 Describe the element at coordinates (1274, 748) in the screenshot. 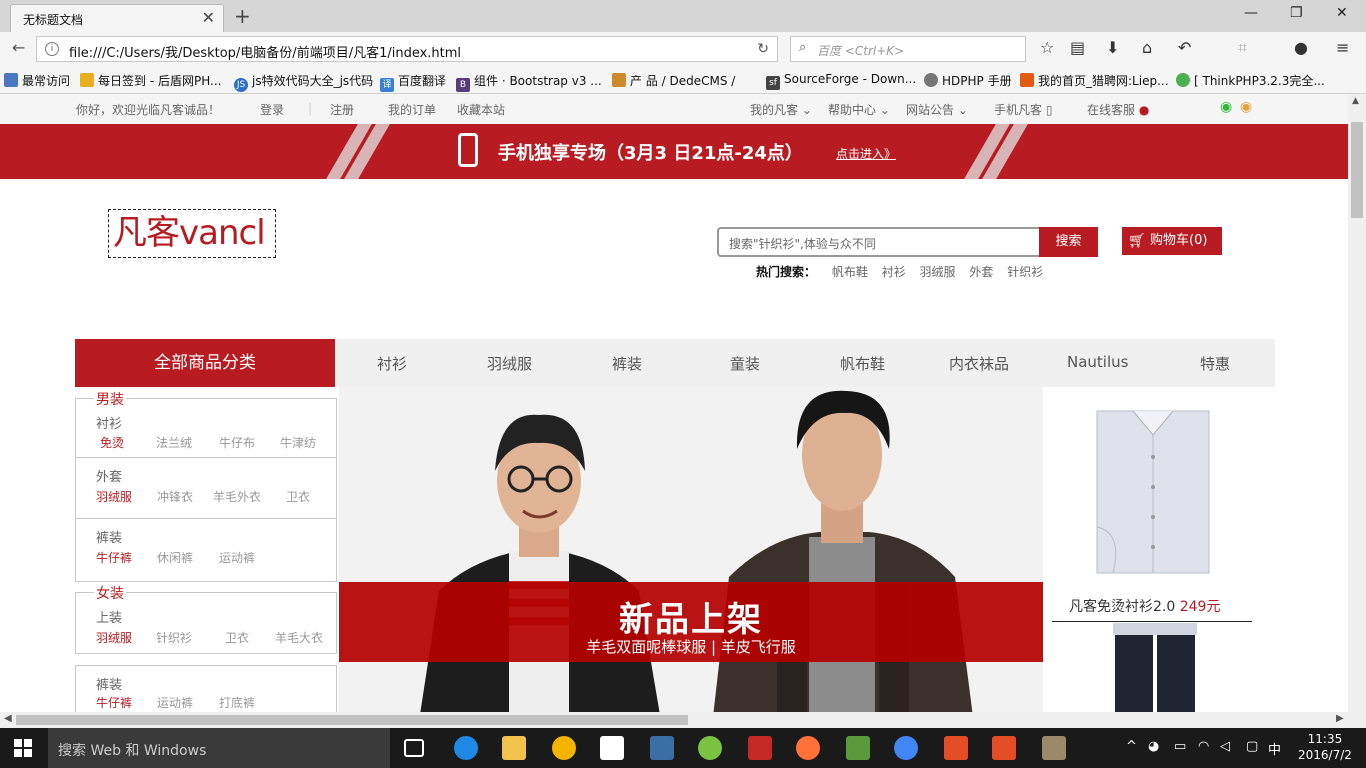

I see `ime-indicator: 中` at that location.